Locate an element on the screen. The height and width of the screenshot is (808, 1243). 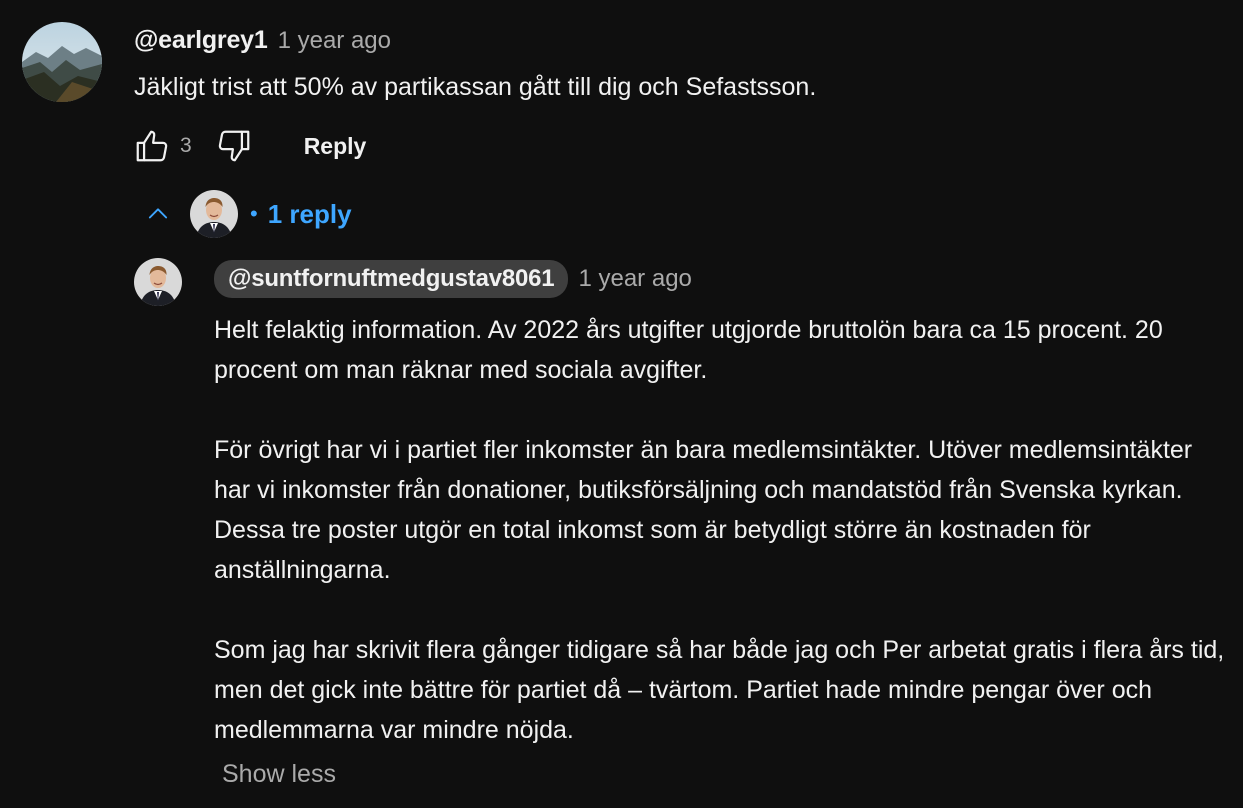
reply-count-label: 1 reply is located at coordinates (310, 214).